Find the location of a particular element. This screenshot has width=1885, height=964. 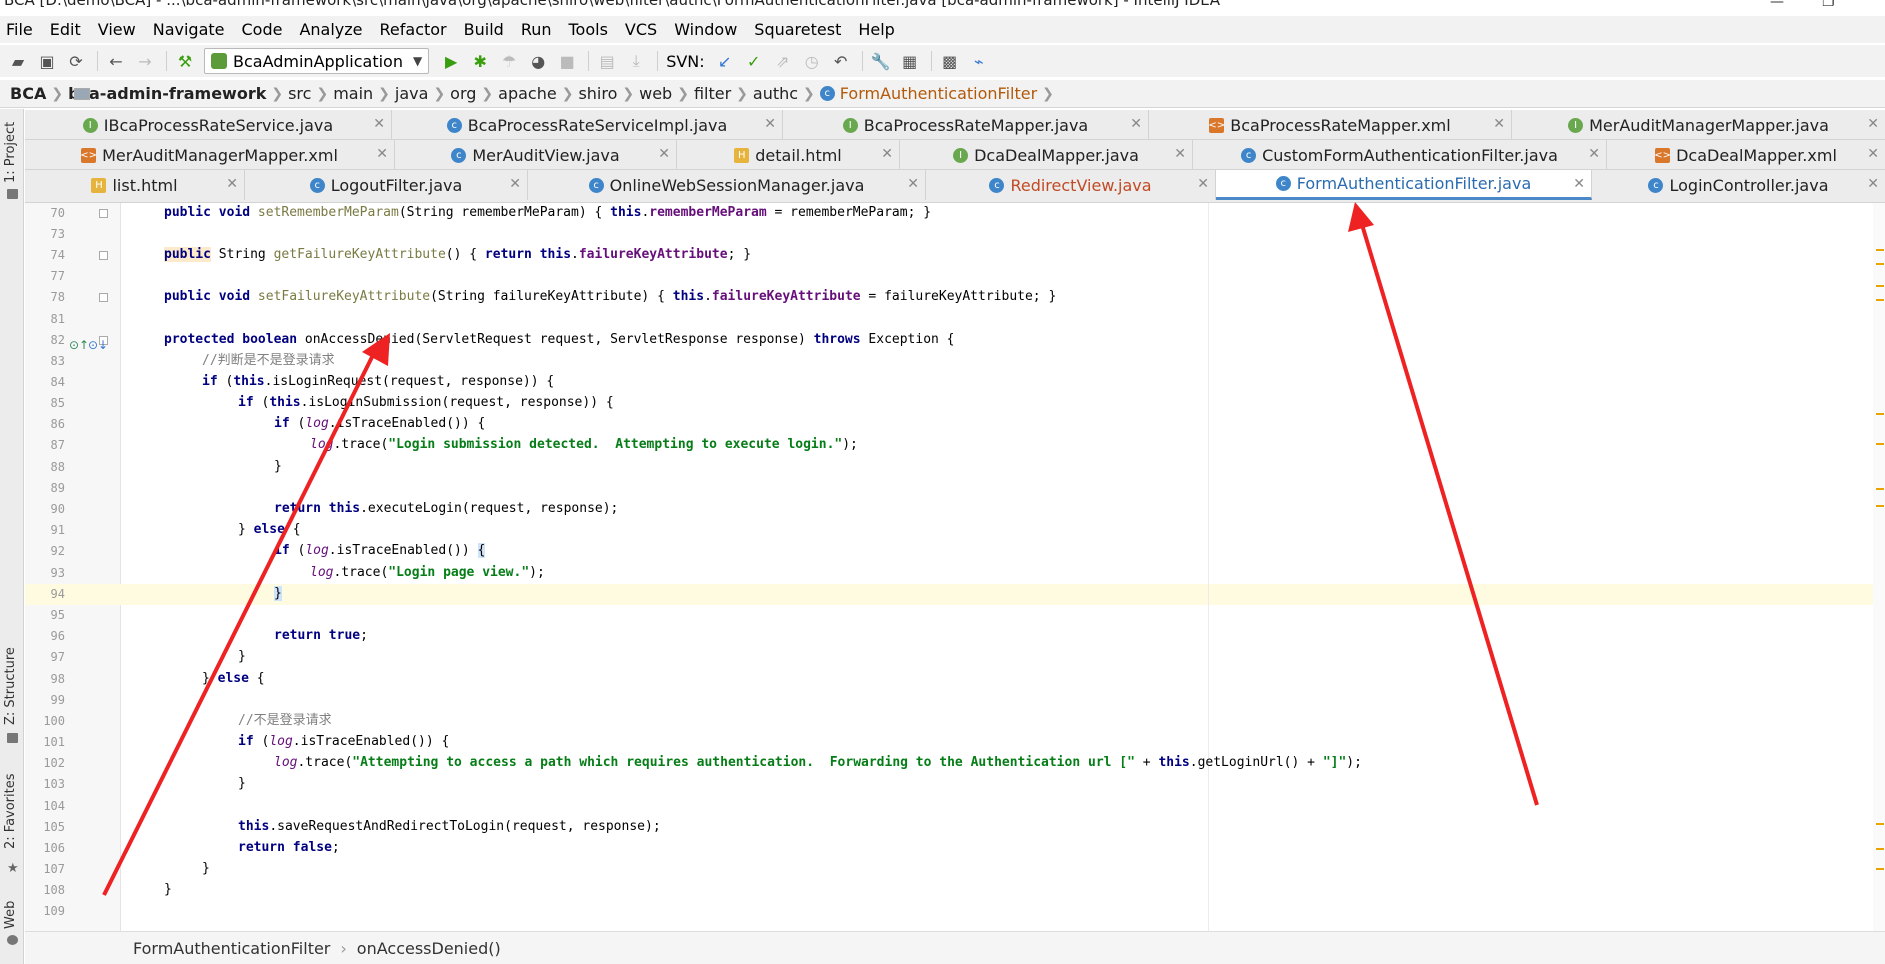

web-tool-button: Web is located at coordinates (10, 915).